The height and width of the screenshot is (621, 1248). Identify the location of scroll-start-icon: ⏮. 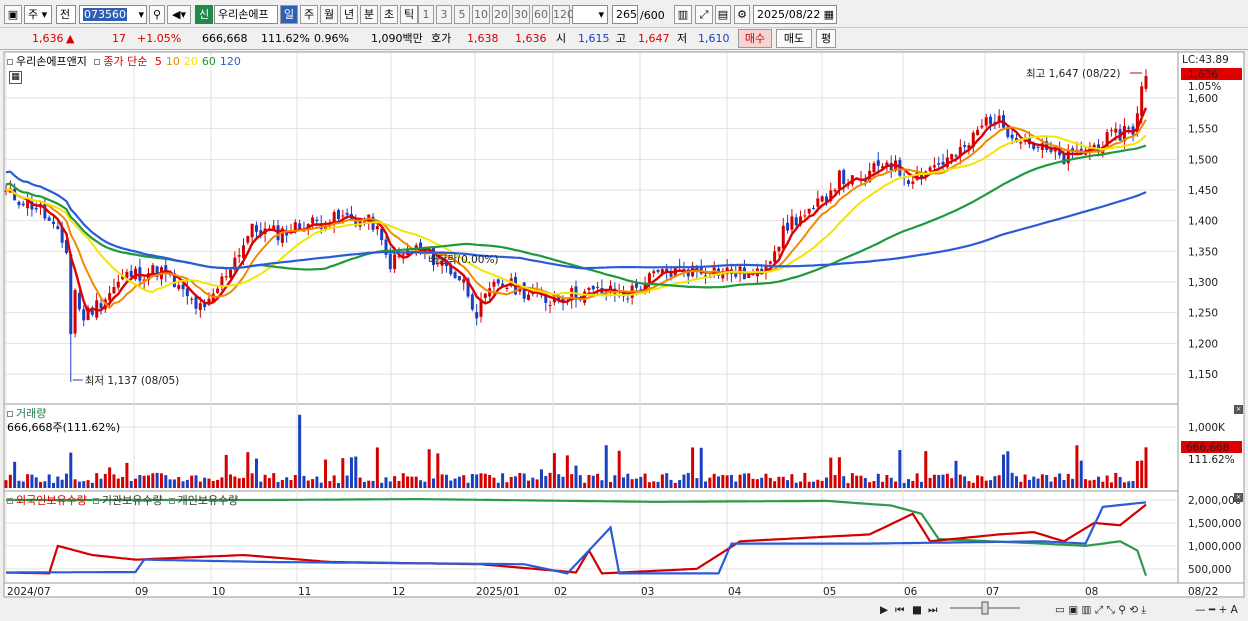
(900, 610).